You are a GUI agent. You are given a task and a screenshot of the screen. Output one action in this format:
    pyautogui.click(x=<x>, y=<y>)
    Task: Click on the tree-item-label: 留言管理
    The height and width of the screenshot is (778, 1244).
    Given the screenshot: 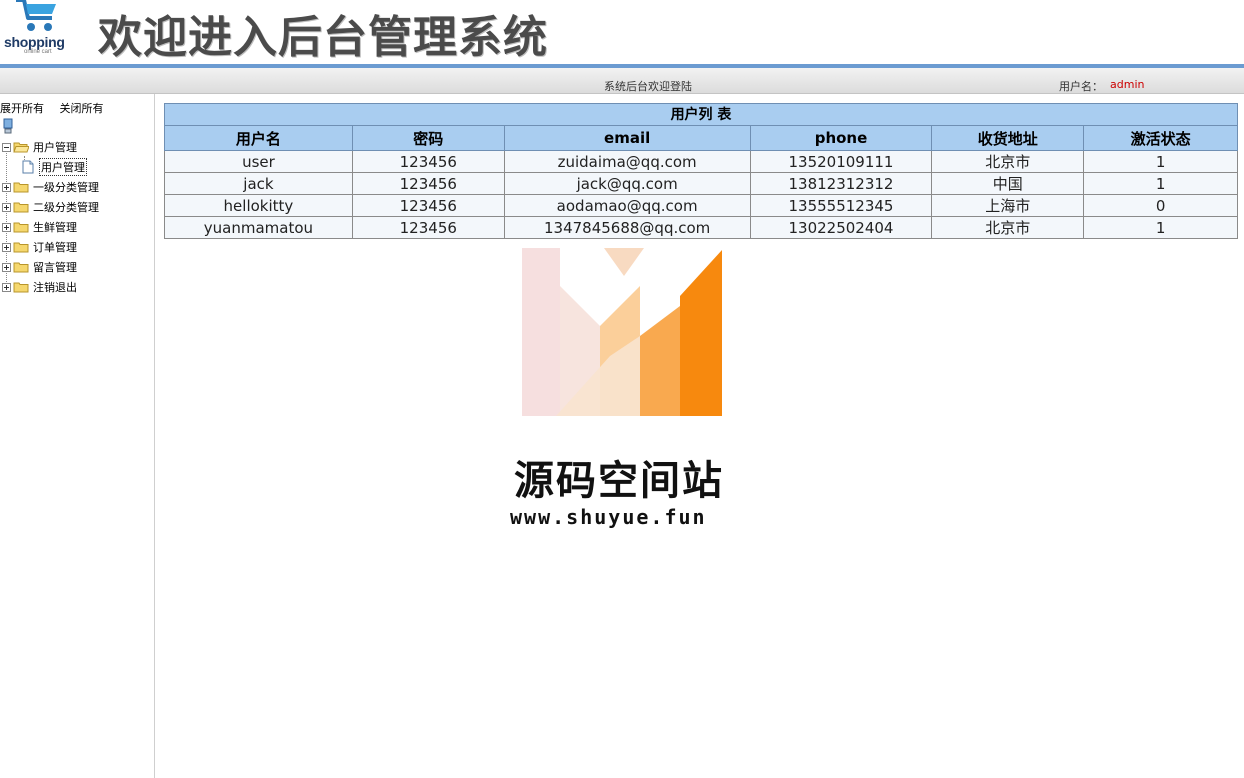 What is the action you would take?
    pyautogui.click(x=55, y=267)
    